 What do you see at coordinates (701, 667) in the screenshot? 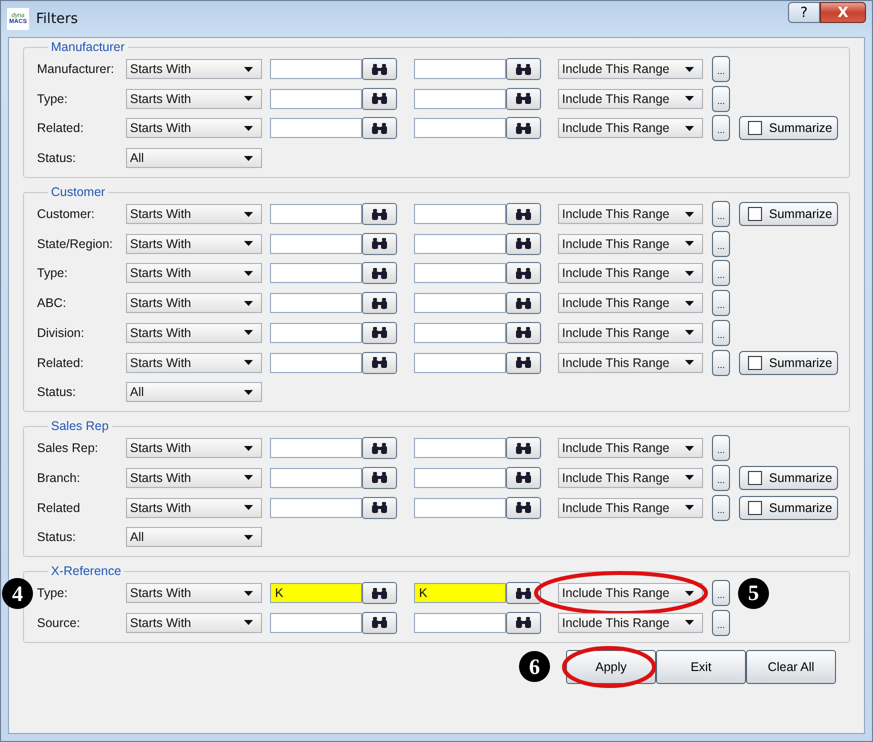
I see `action-button: Exit` at bounding box center [701, 667].